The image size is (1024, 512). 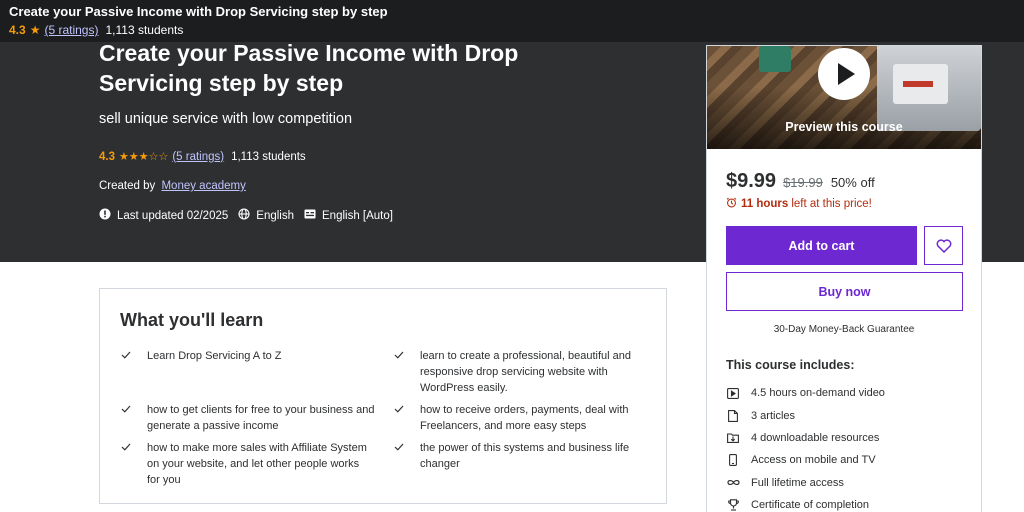 I want to click on list-item: Certificate of completion, so click(x=805, y=503).